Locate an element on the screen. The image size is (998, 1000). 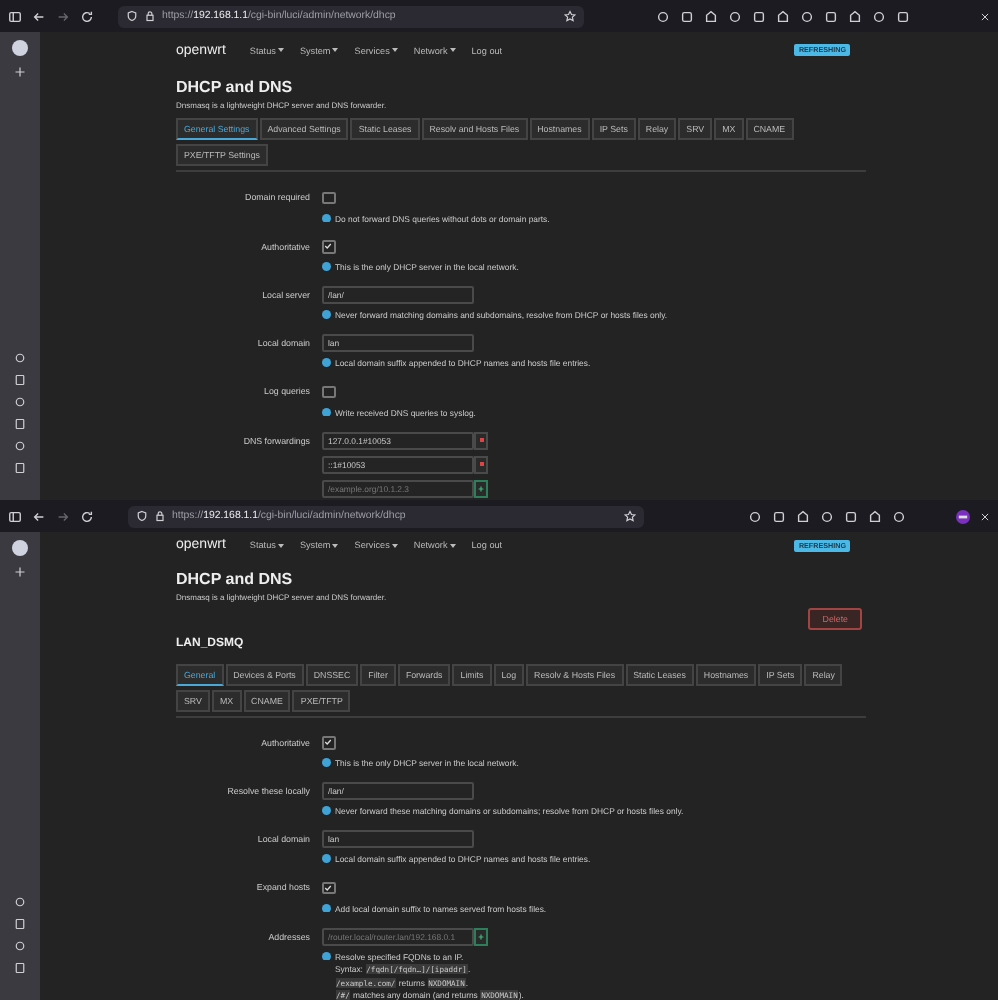
page-icon is located at coordinates (20, 424).